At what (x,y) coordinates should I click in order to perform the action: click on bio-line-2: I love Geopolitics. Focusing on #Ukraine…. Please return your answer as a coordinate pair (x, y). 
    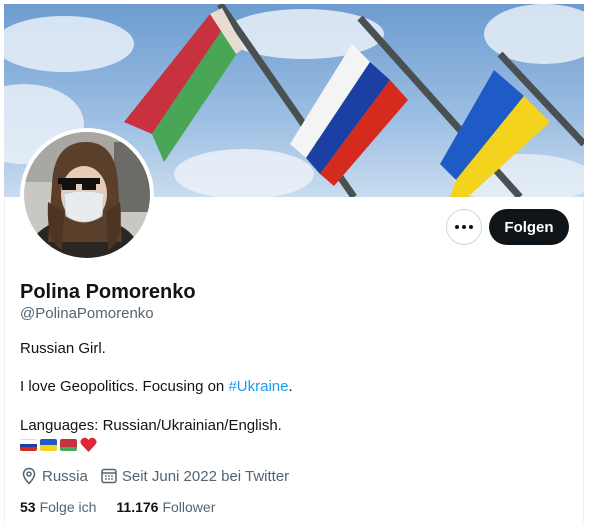
    Looking at the image, I should click on (156, 386).